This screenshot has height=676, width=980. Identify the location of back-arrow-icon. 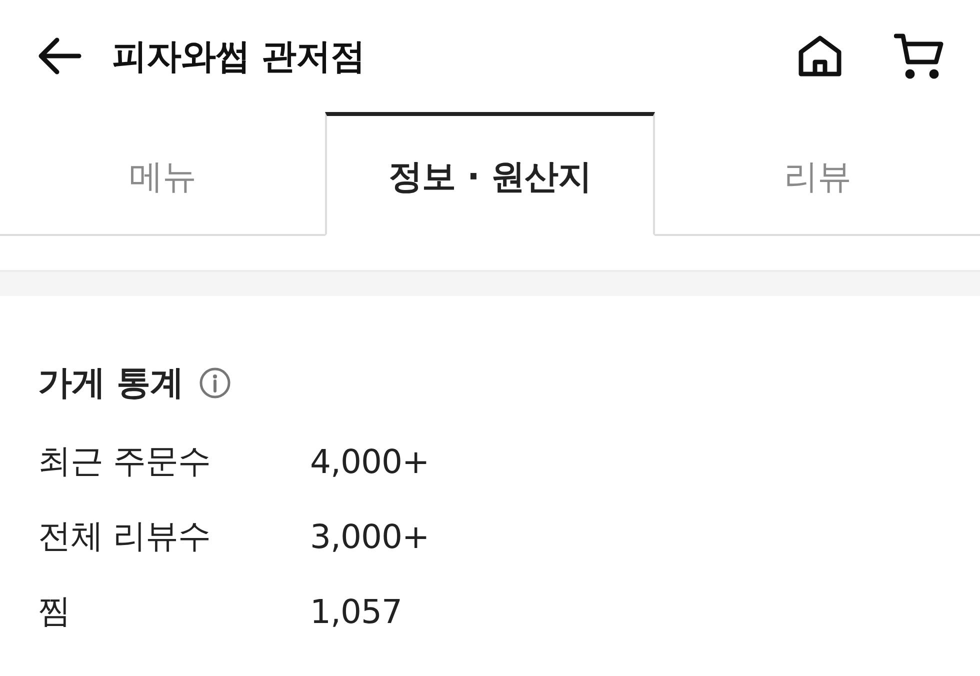
(60, 56).